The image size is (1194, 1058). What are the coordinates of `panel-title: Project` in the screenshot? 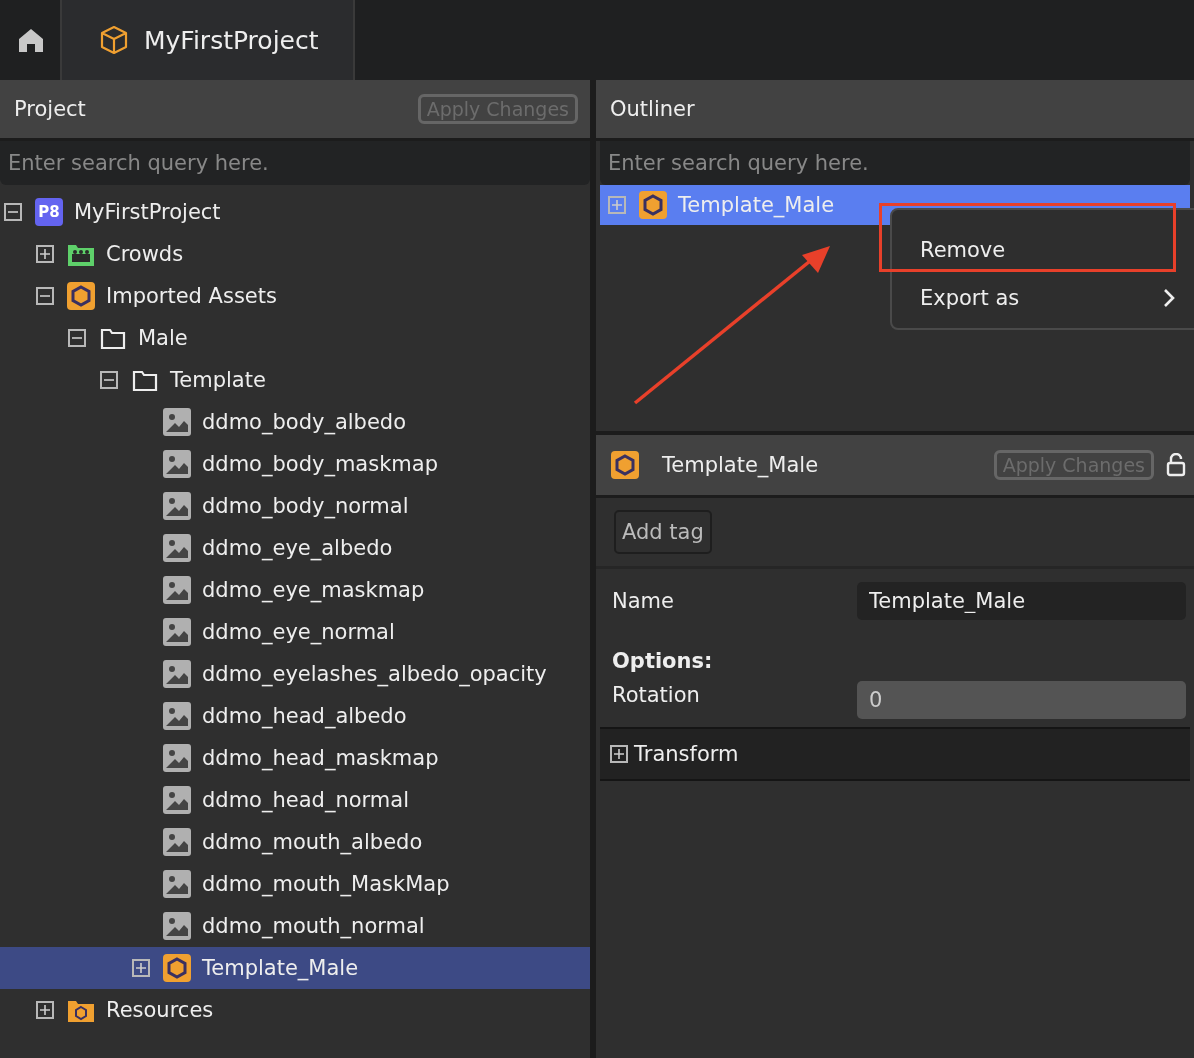 It's located at (50, 109).